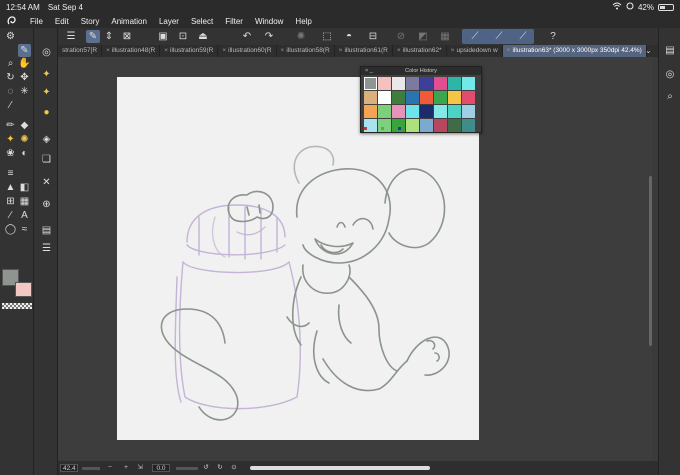  What do you see at coordinates (10, 125) in the screenshot?
I see `pencil-tool-icon: ✏` at bounding box center [10, 125].